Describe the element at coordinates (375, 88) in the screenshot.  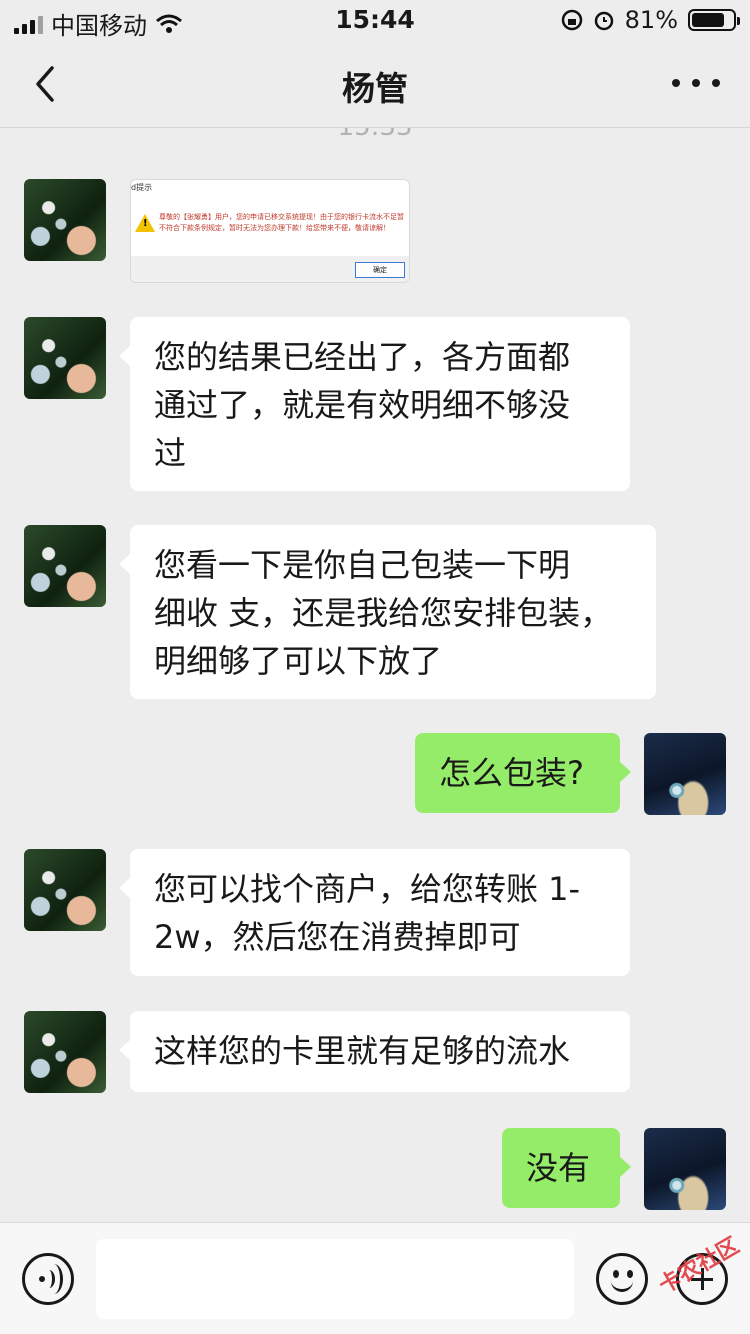
I see `chat-title: 杨管` at that location.